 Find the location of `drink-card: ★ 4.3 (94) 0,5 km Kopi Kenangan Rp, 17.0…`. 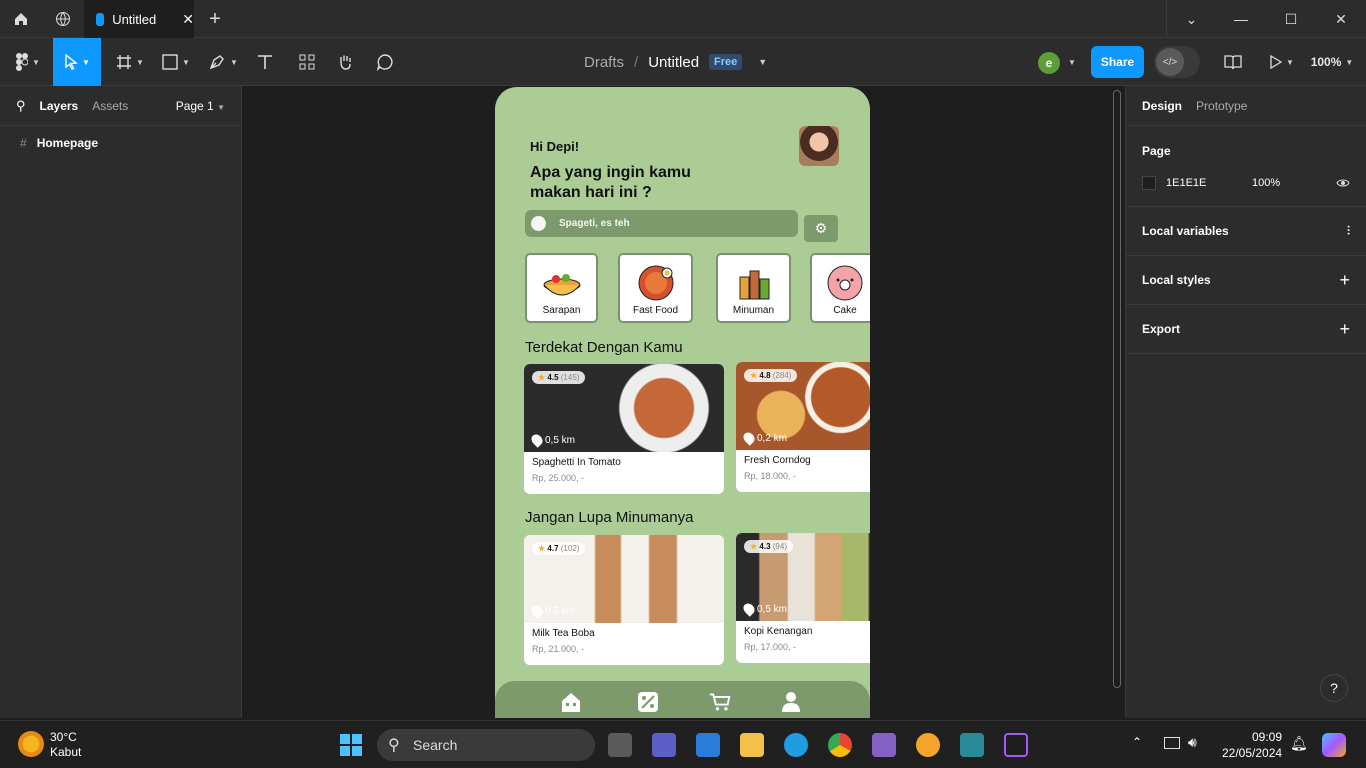

drink-card: ★ 4.3 (94) 0,5 km Kopi Kenangan Rp, 17.0… is located at coordinates (803, 598).